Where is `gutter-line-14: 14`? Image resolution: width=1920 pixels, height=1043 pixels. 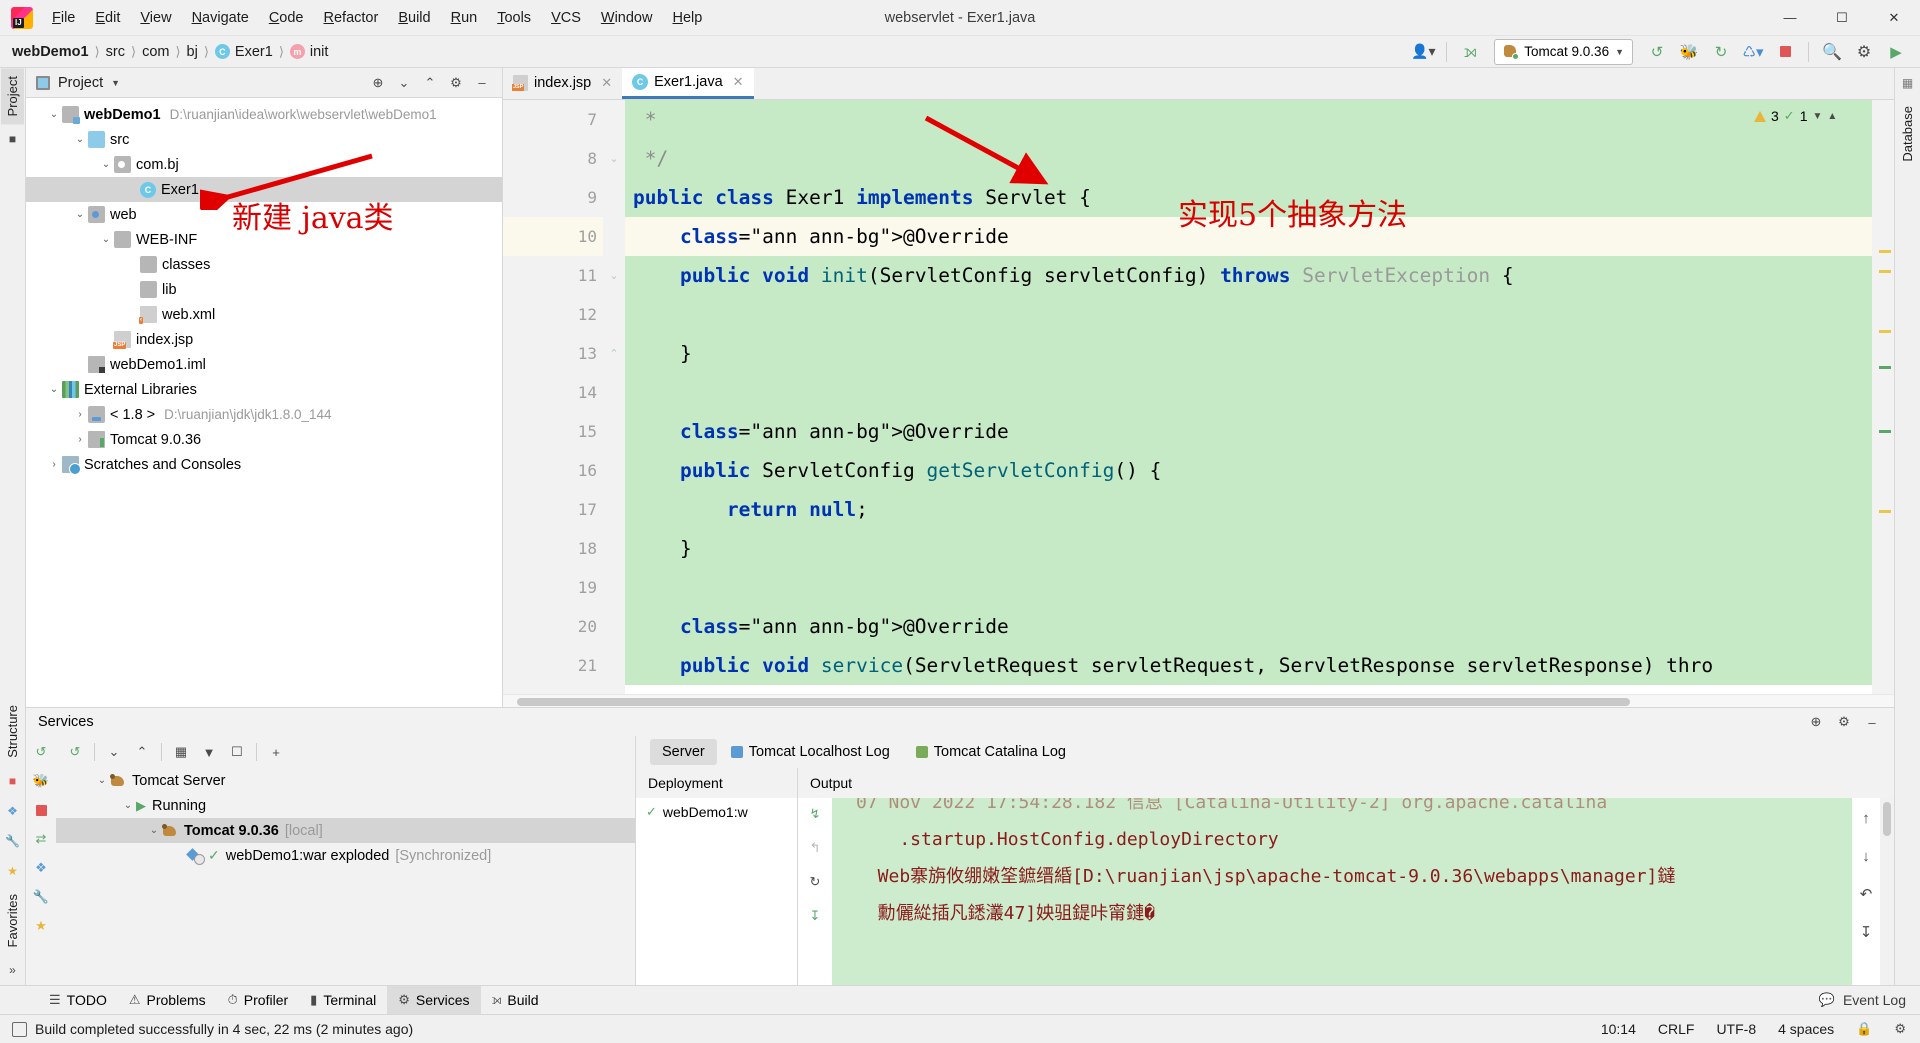 gutter-line-14: 14 is located at coordinates (553, 392).